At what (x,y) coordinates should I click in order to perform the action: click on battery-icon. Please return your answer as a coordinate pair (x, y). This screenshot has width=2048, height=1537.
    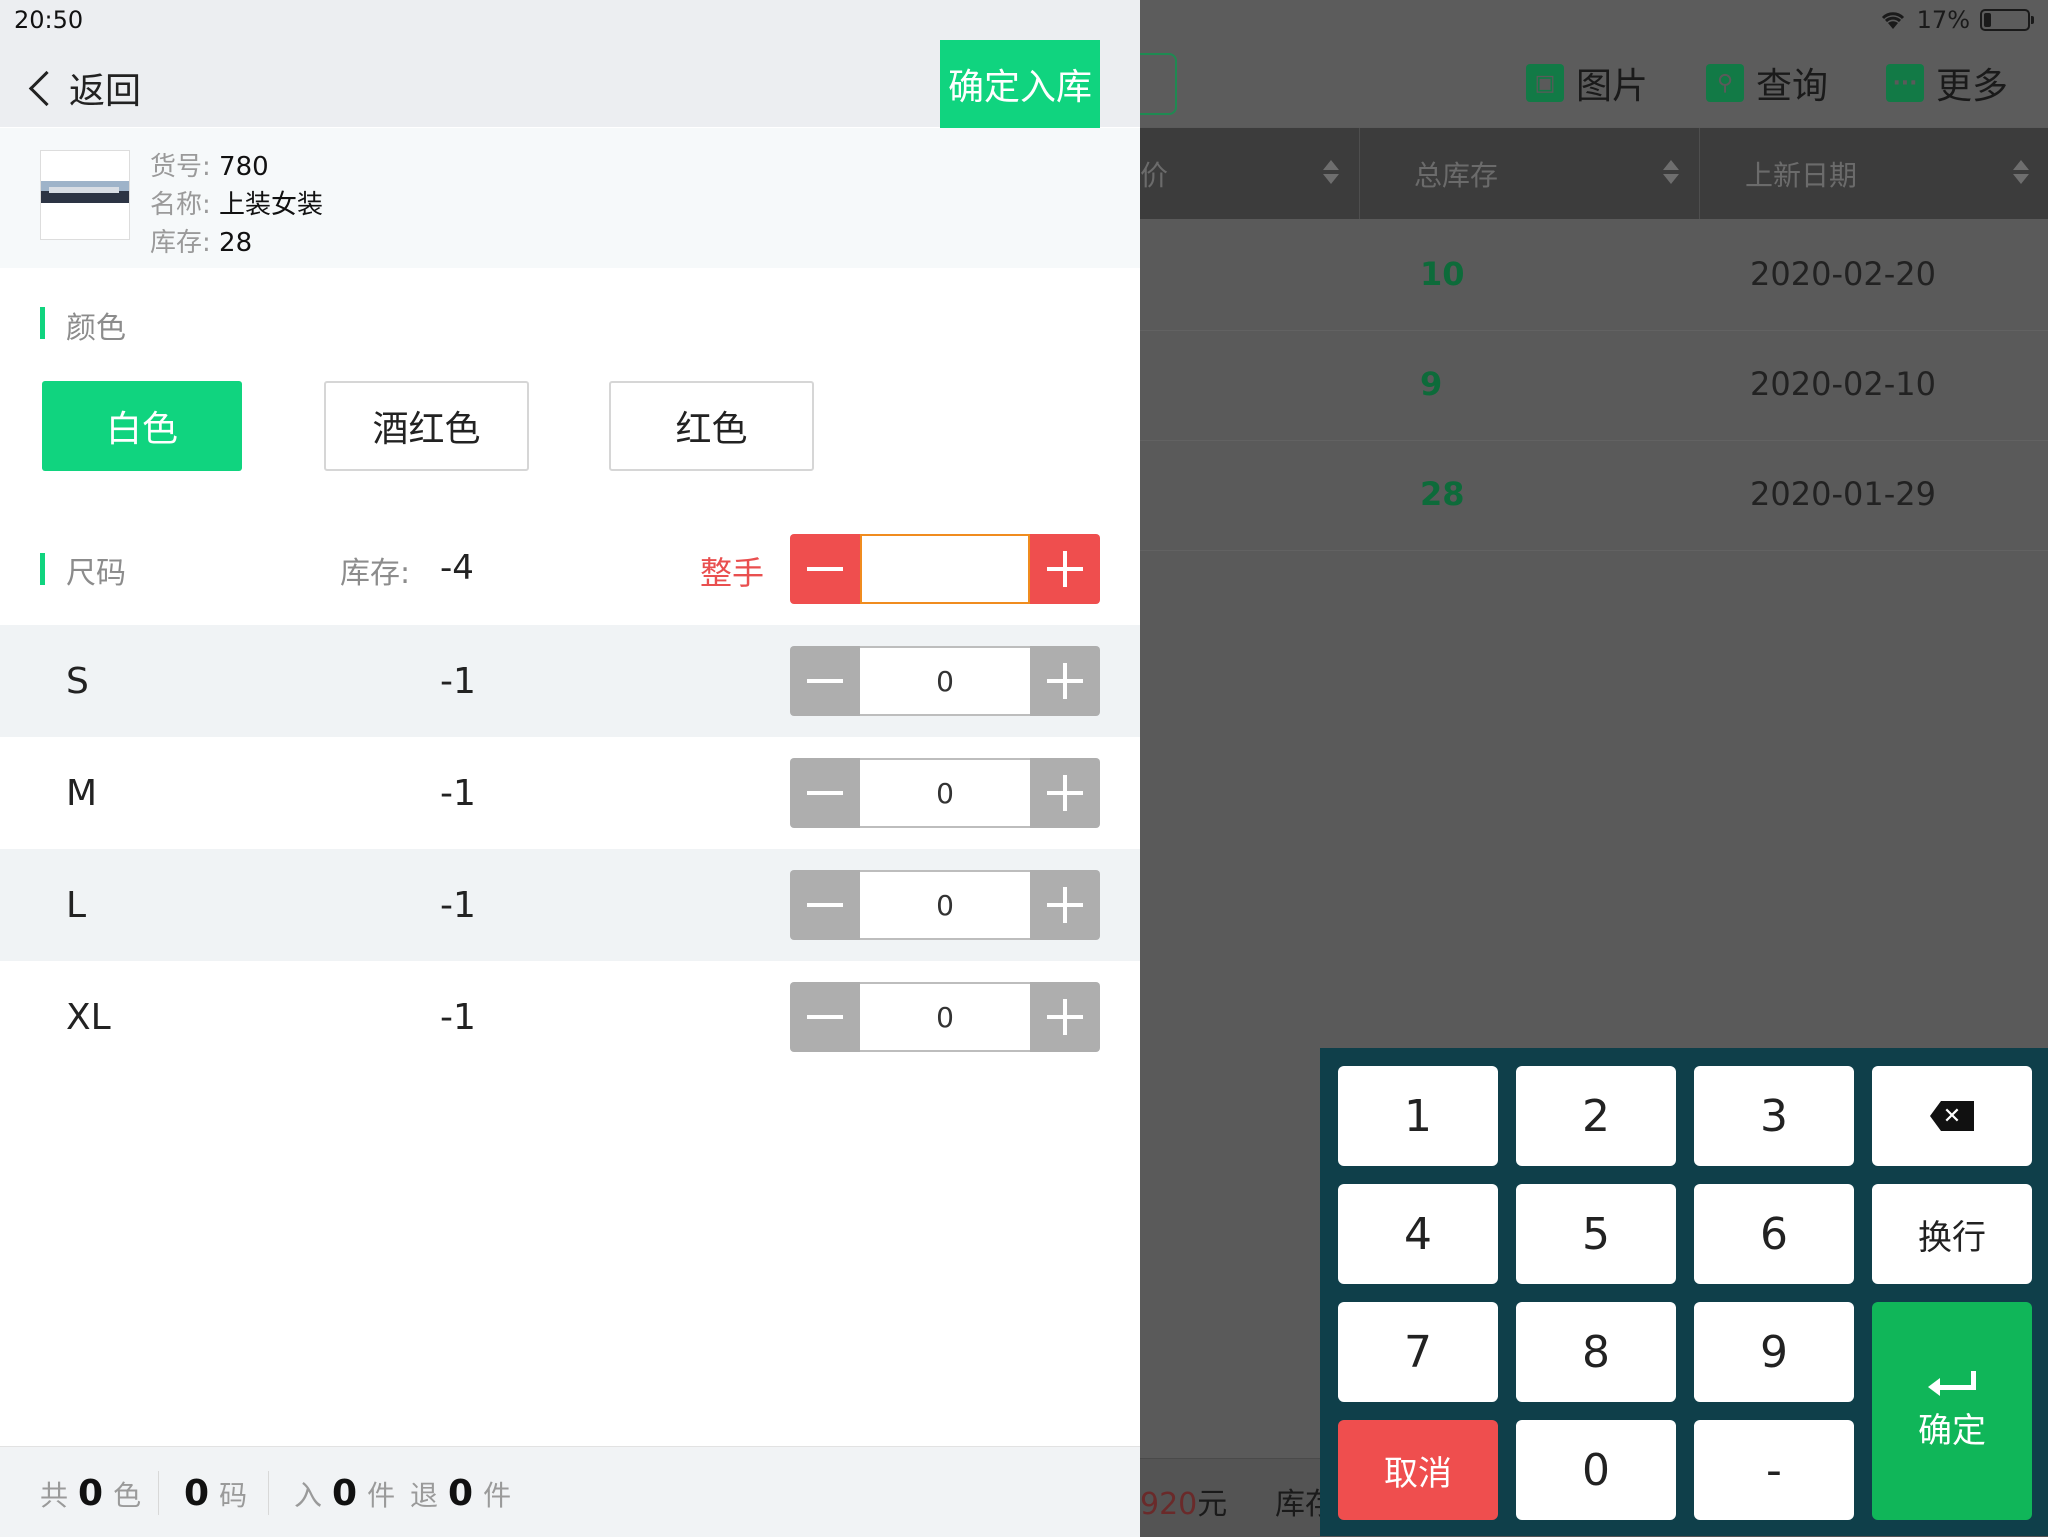
    Looking at the image, I should click on (2007, 20).